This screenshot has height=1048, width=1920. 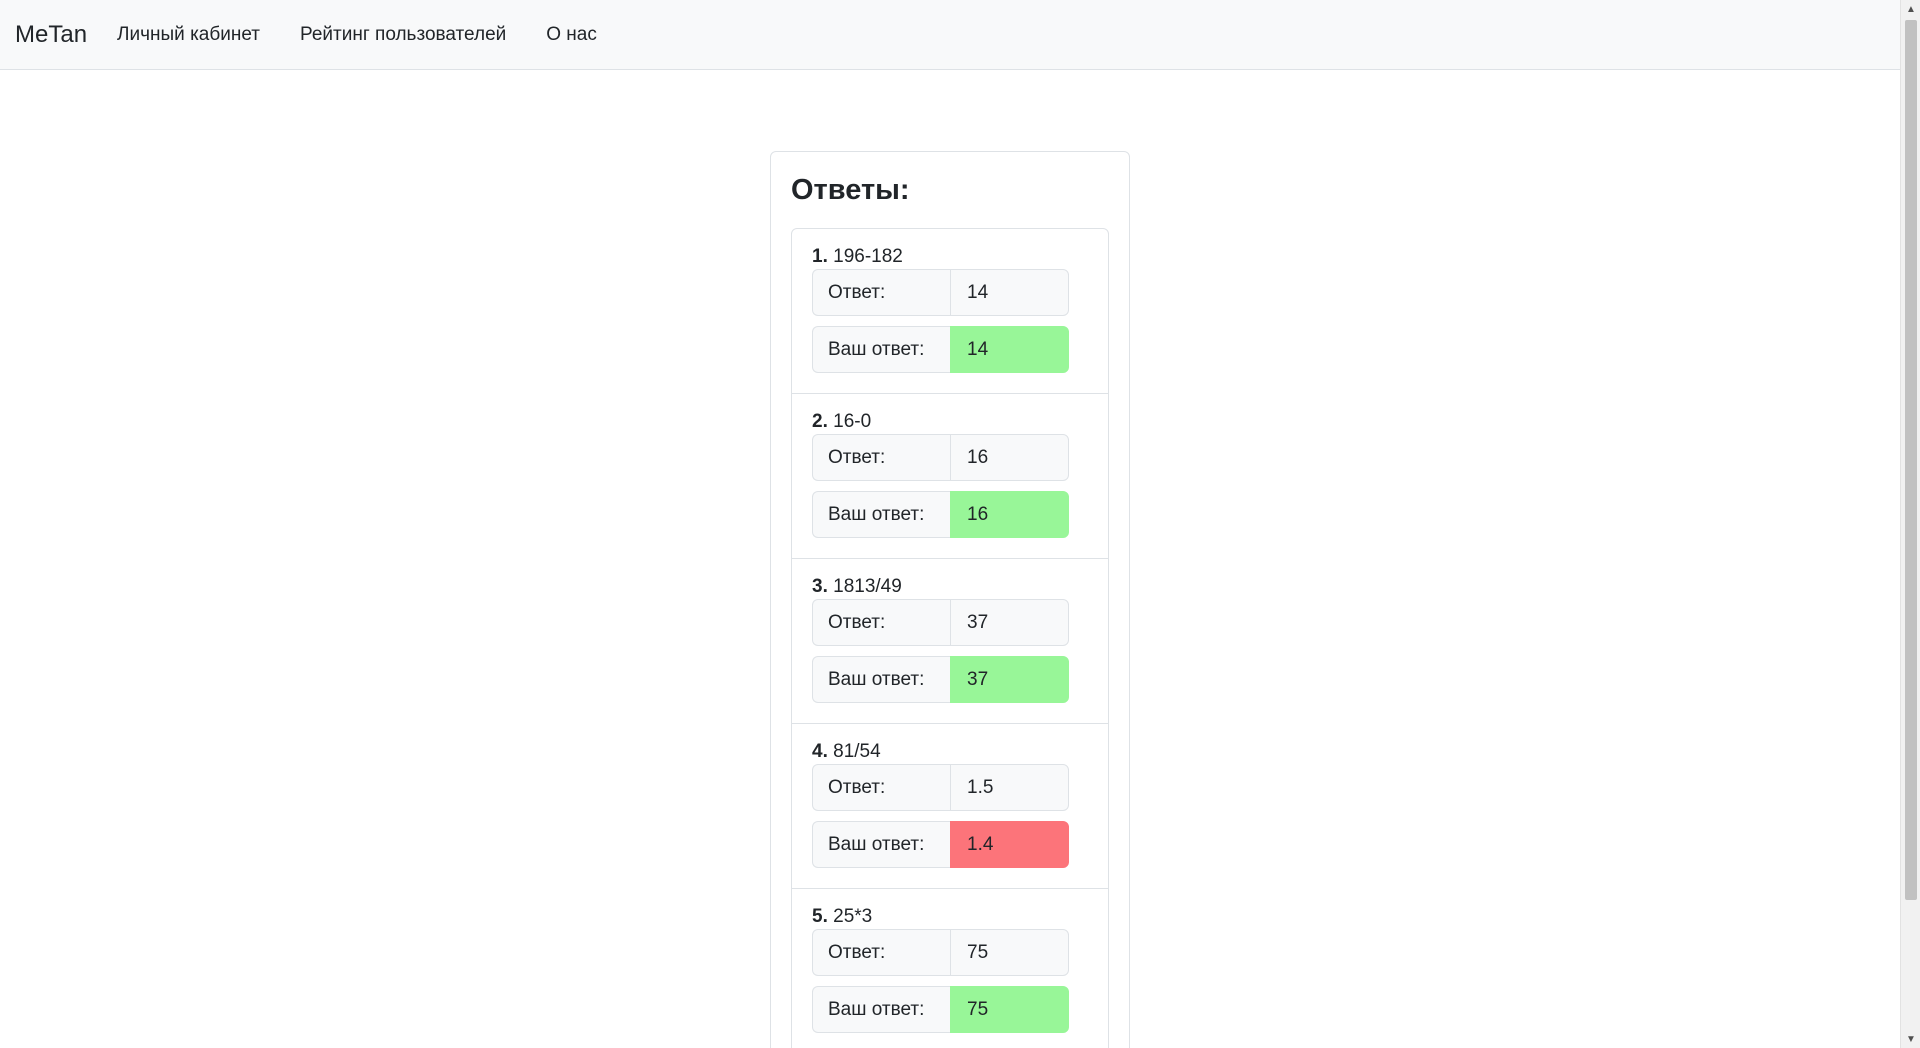 I want to click on your-answer-value: 14, so click(x=1009, y=349).